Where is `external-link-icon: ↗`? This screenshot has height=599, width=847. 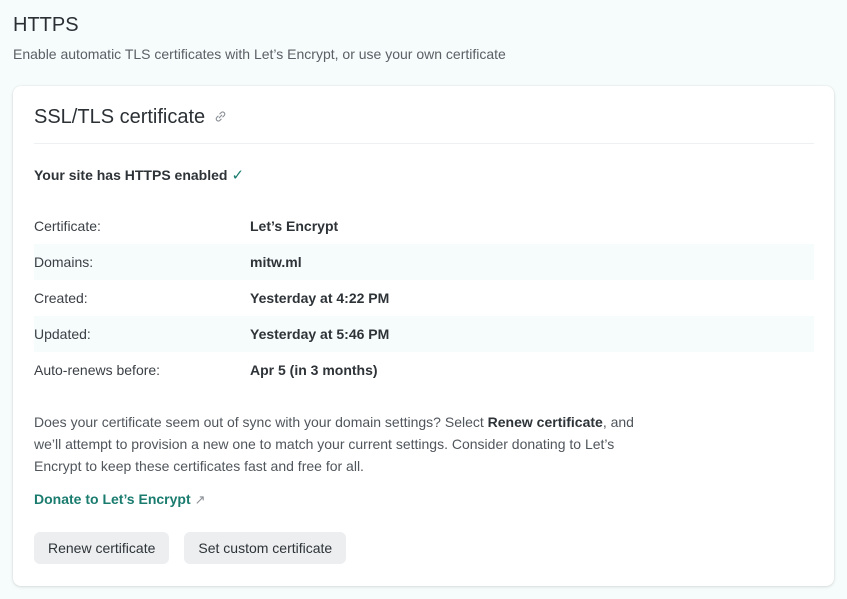
external-link-icon: ↗ is located at coordinates (200, 499).